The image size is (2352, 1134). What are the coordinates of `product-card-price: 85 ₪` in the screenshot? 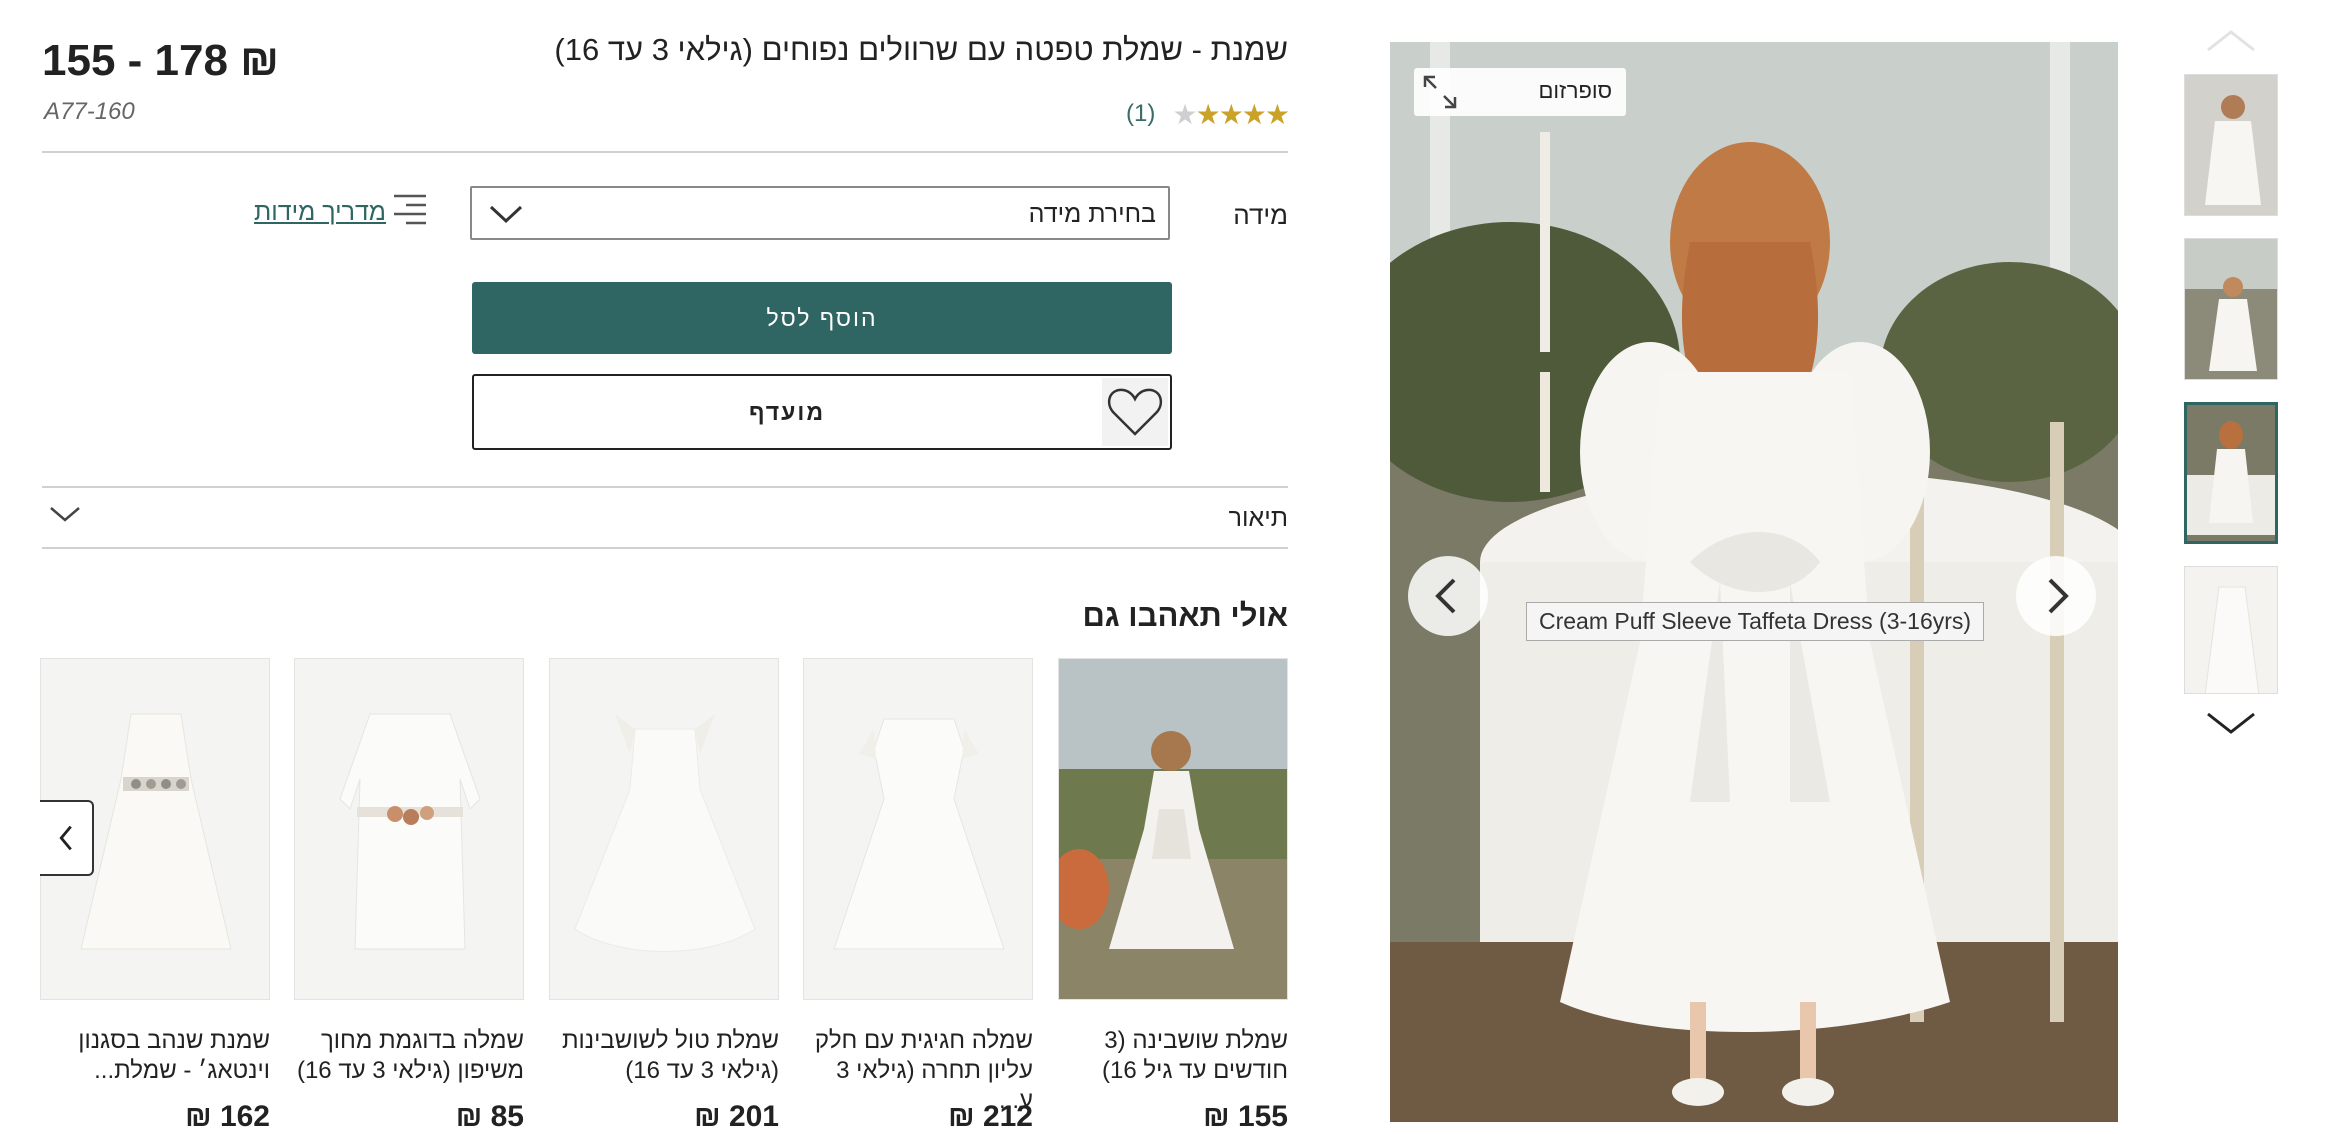 It's located at (489, 1116).